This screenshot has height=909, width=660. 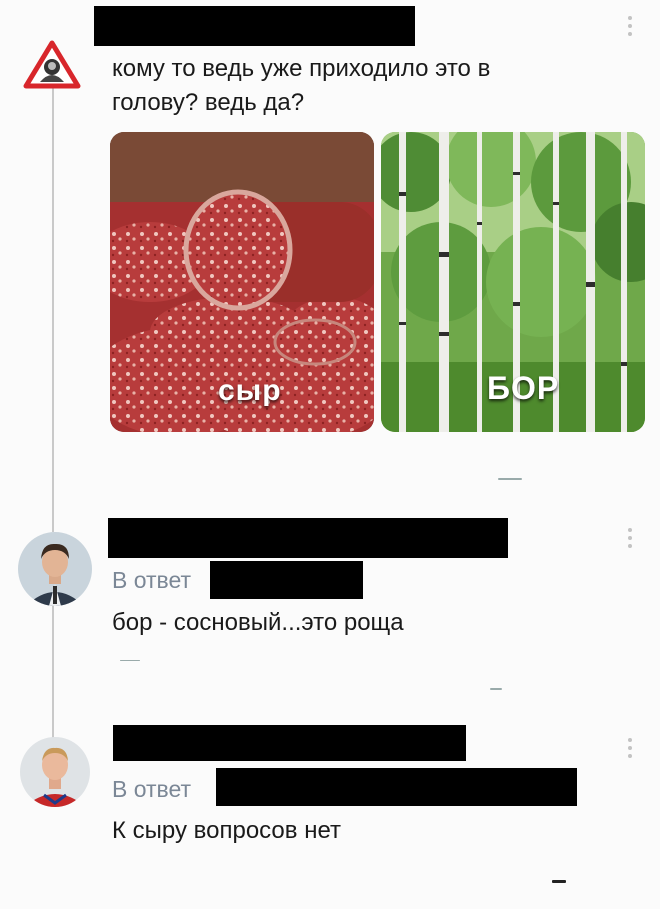 I want to click on salami-image: сыр, so click(x=242, y=282).